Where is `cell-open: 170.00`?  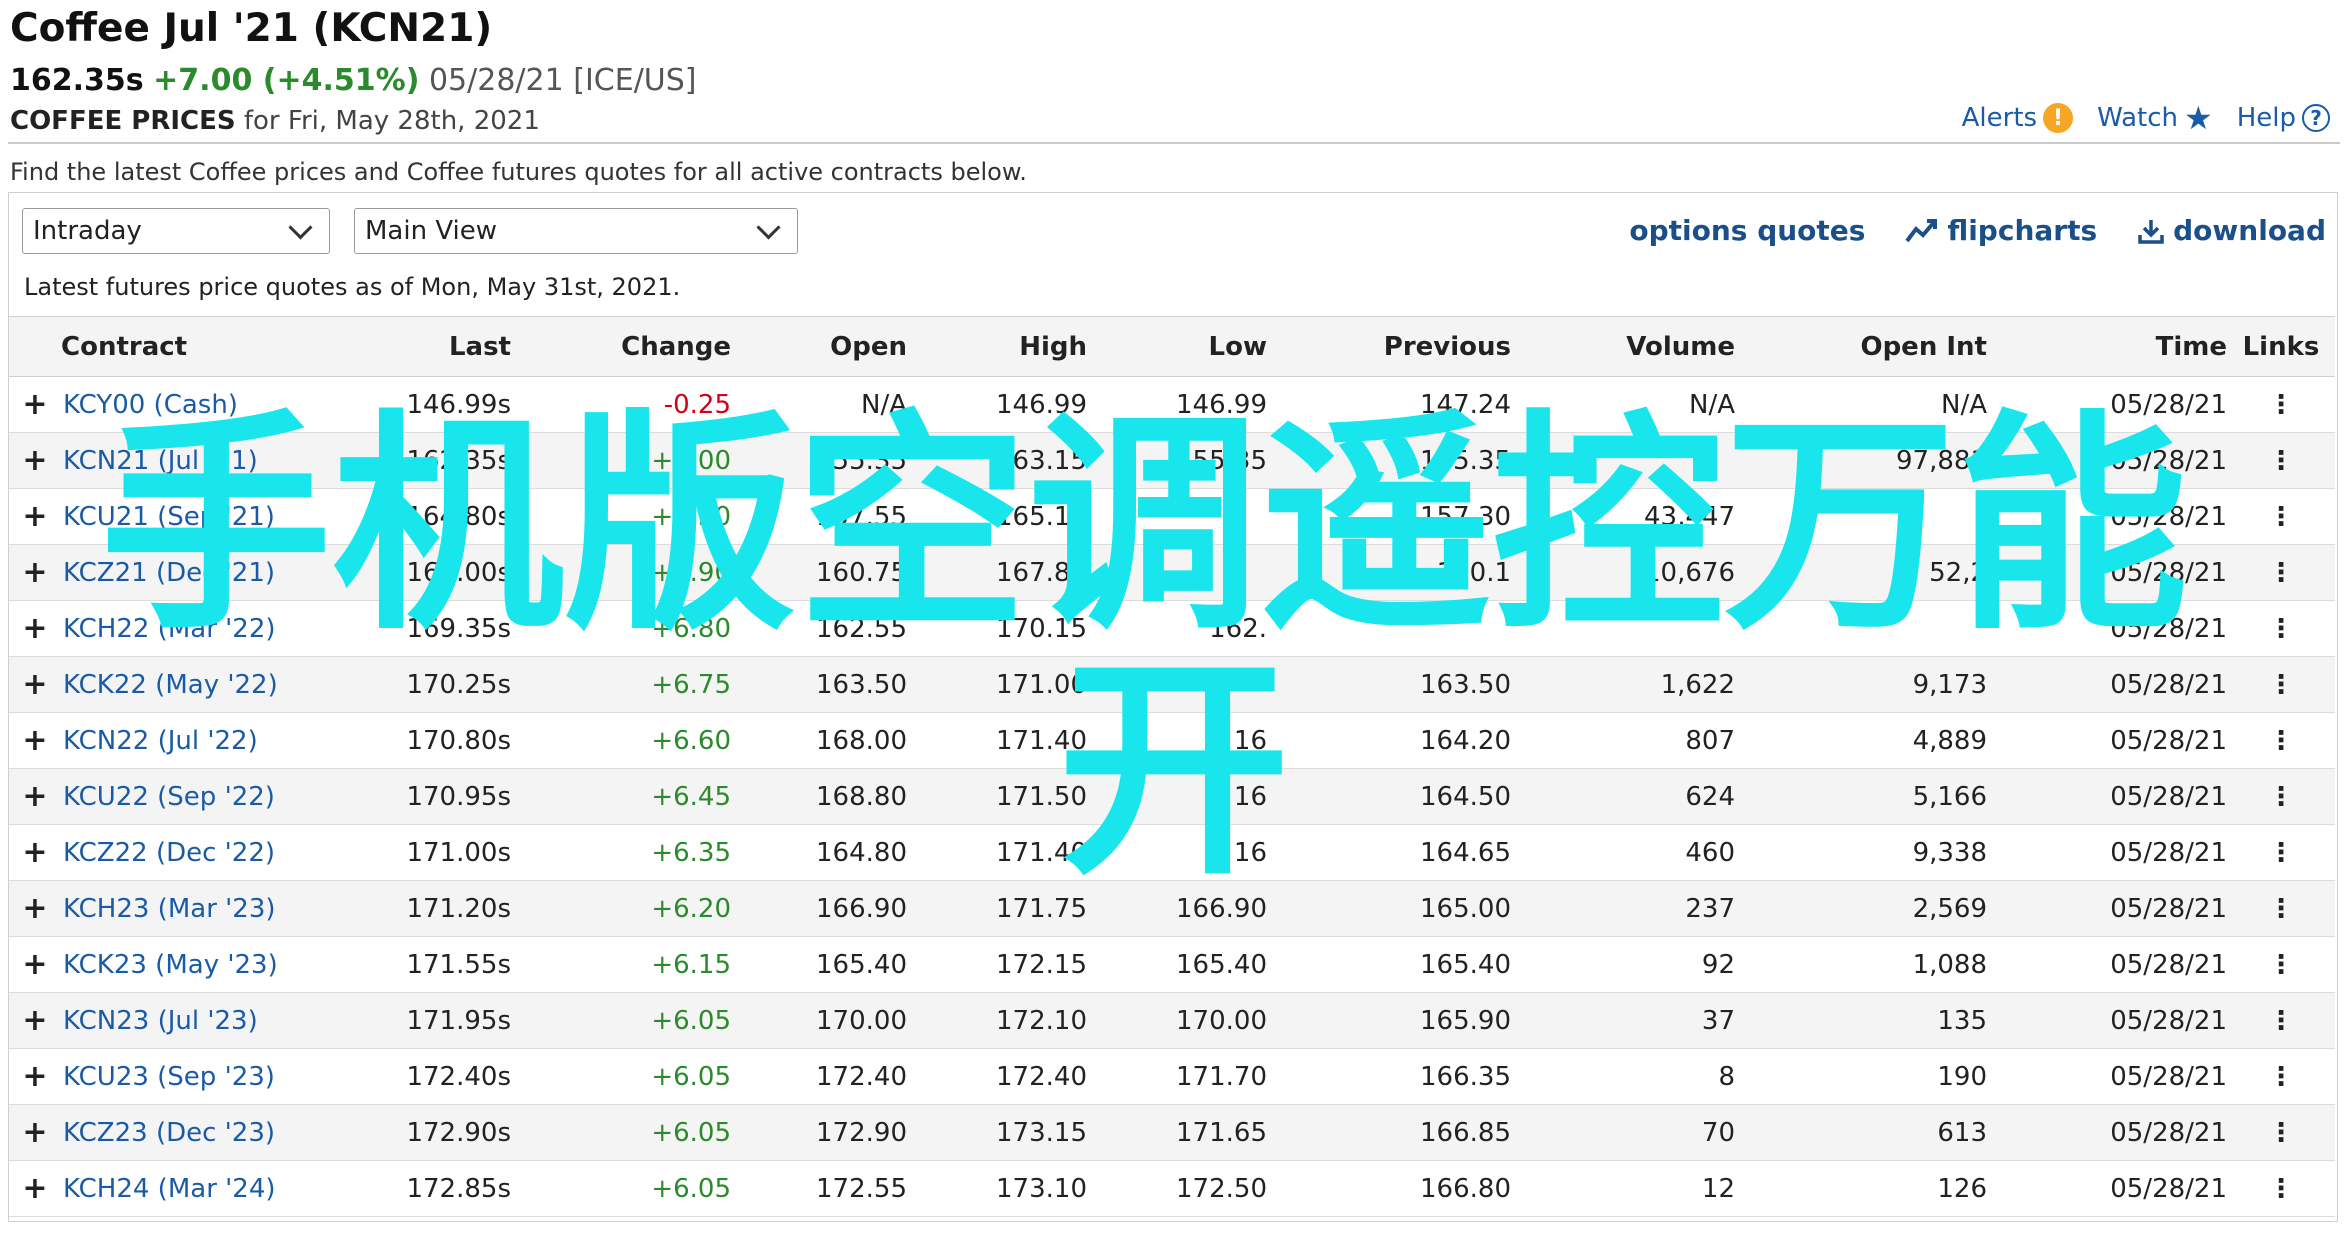
cell-open: 170.00 is located at coordinates (861, 1020).